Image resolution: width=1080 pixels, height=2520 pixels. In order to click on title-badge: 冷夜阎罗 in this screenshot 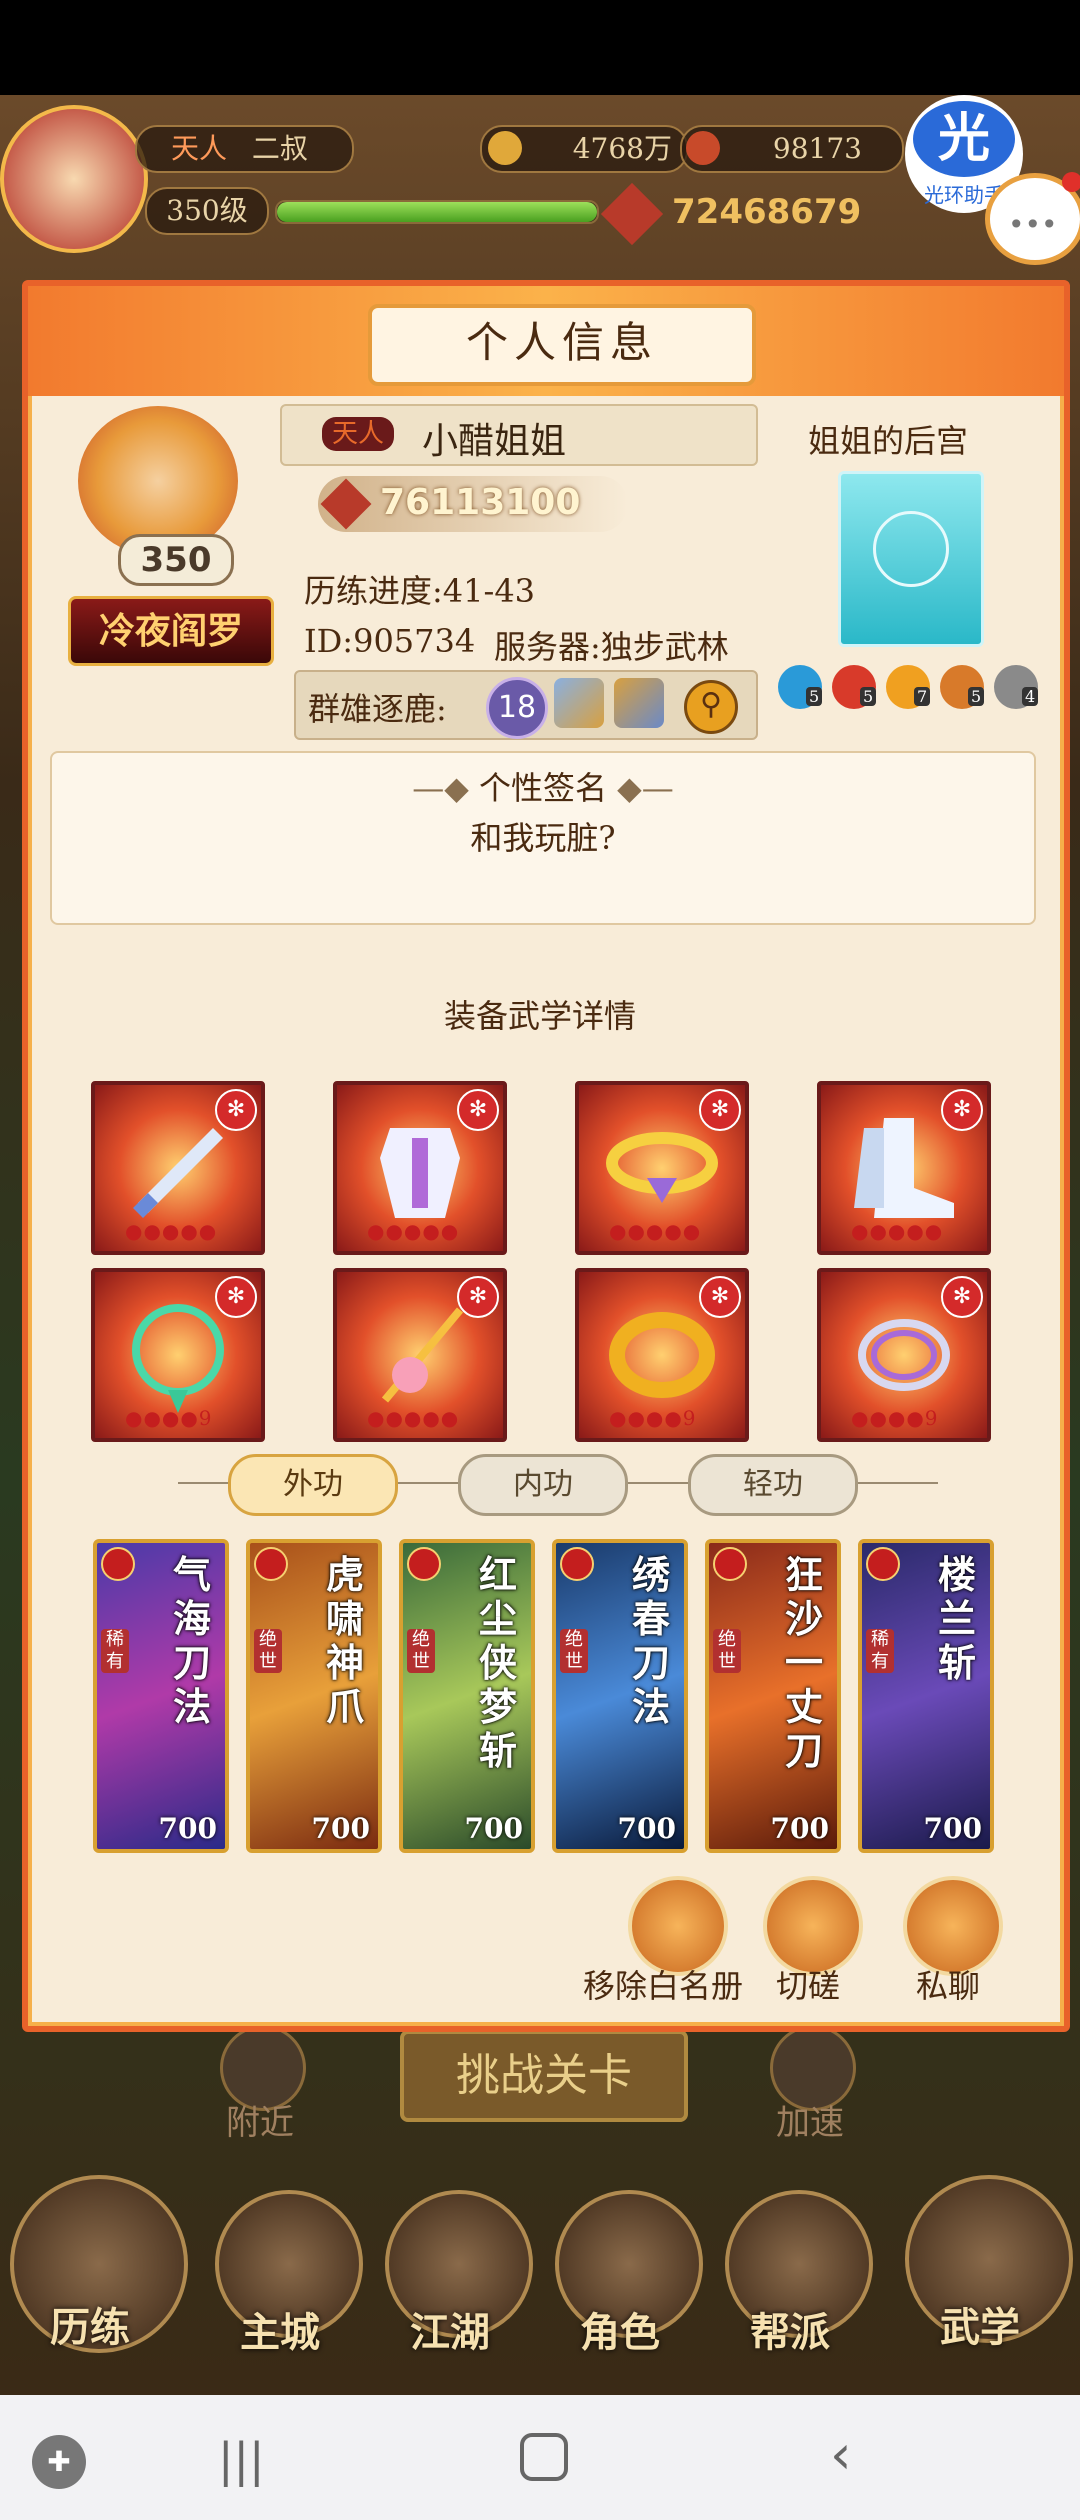, I will do `click(171, 631)`.